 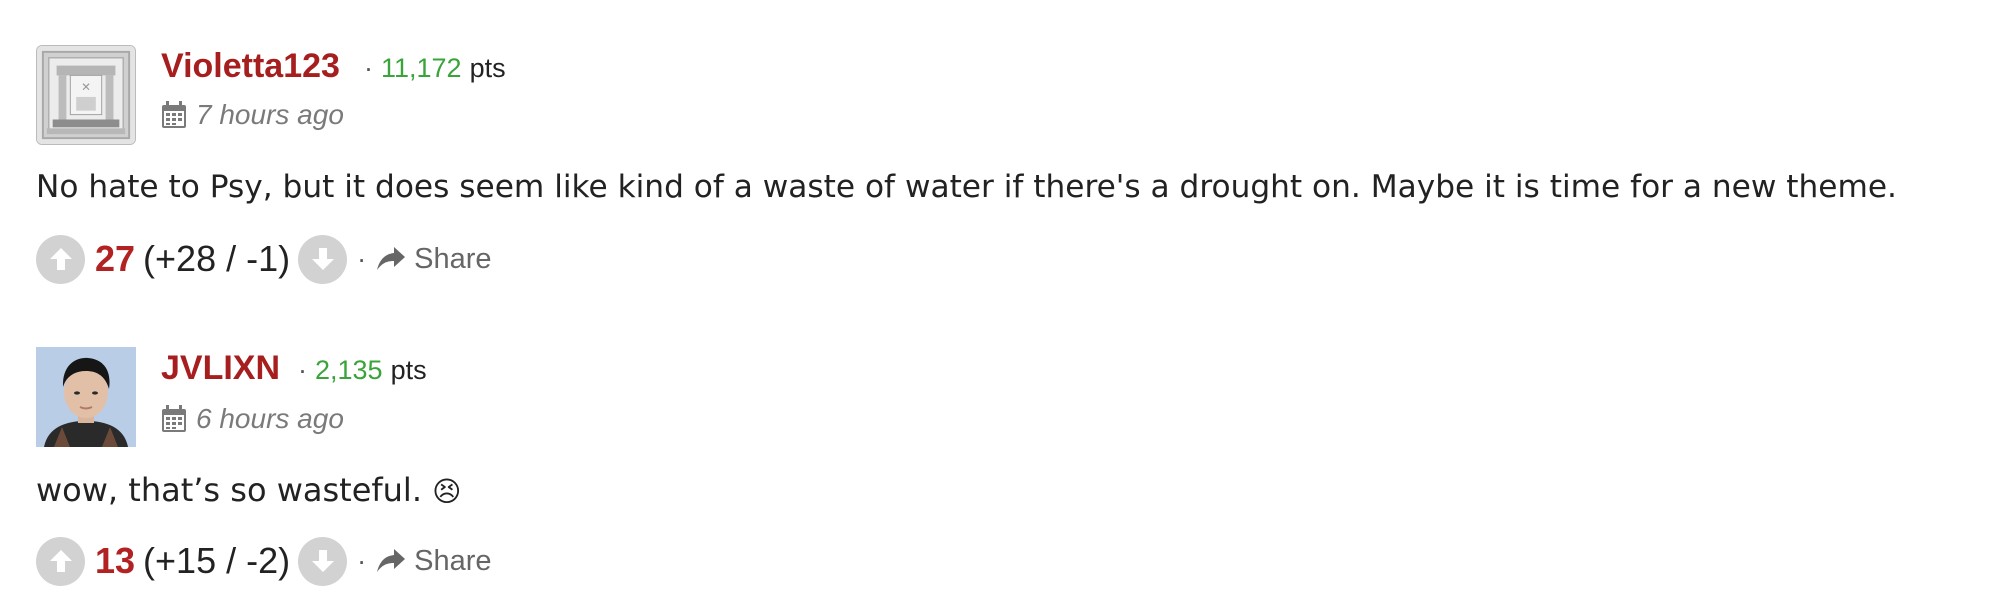 I want to click on vote-score: 13, so click(x=115, y=560).